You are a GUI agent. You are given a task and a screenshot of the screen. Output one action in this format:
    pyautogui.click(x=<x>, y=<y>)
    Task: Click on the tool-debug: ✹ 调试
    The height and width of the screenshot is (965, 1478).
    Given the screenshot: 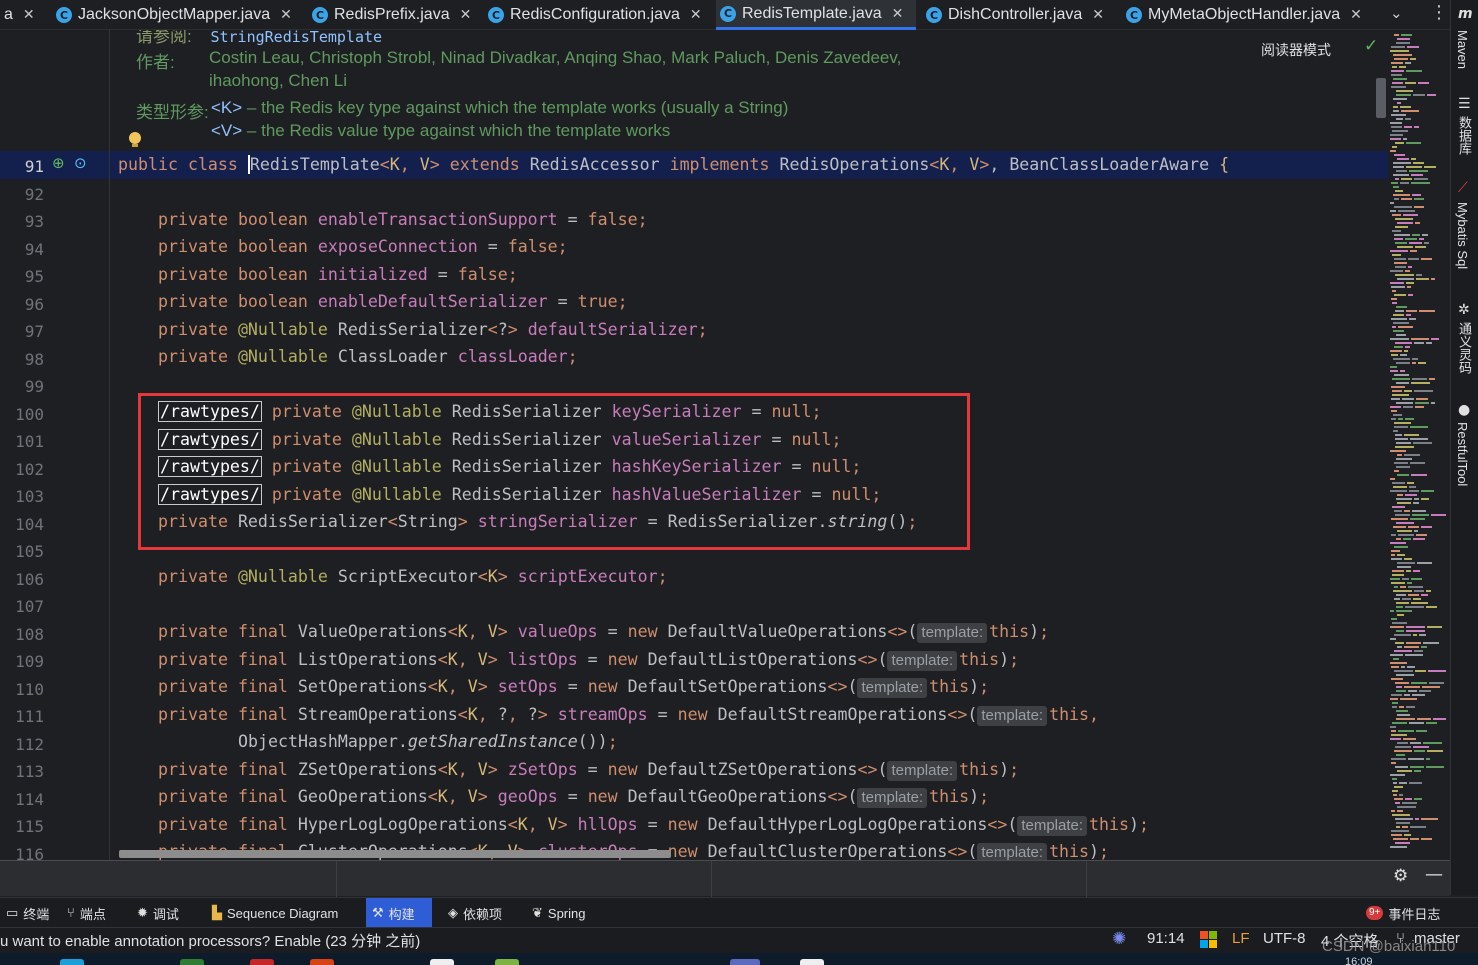 What is the action you would take?
    pyautogui.click(x=158, y=913)
    